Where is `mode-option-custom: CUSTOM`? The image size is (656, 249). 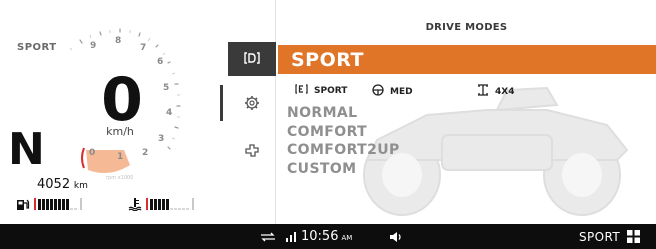 mode-option-custom: CUSTOM is located at coordinates (343, 169).